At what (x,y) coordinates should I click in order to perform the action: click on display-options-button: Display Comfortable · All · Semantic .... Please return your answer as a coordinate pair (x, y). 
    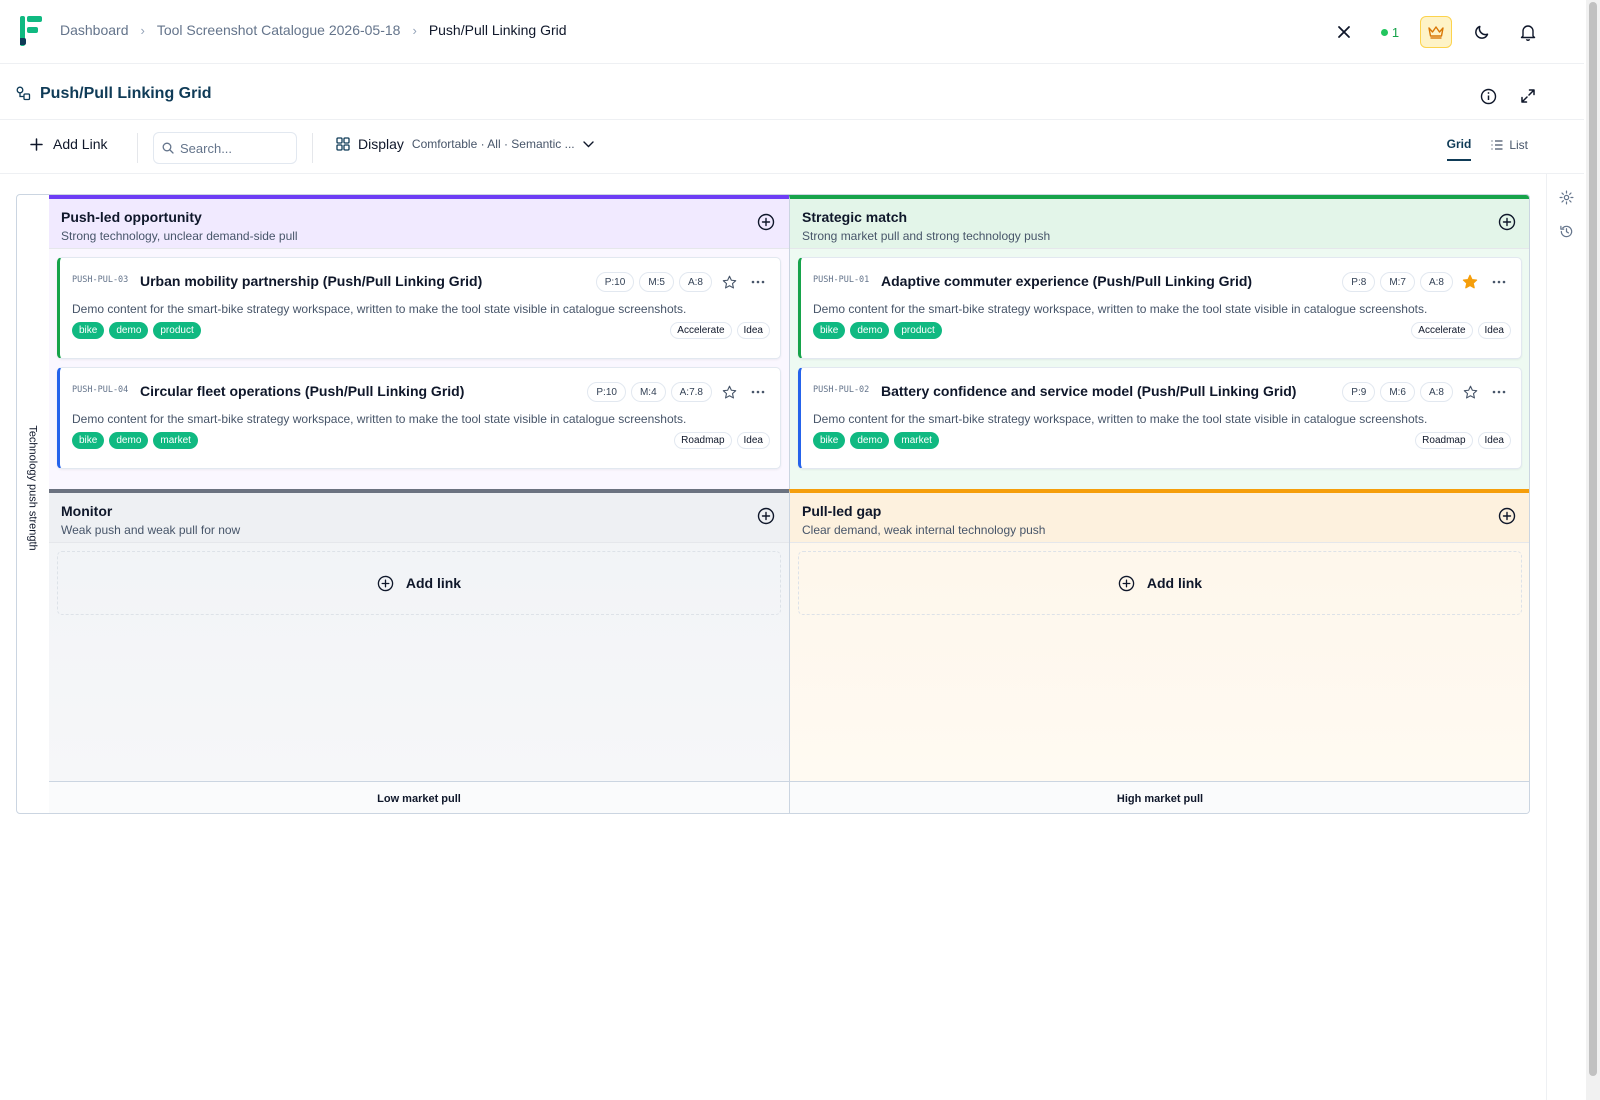
    Looking at the image, I should click on (465, 144).